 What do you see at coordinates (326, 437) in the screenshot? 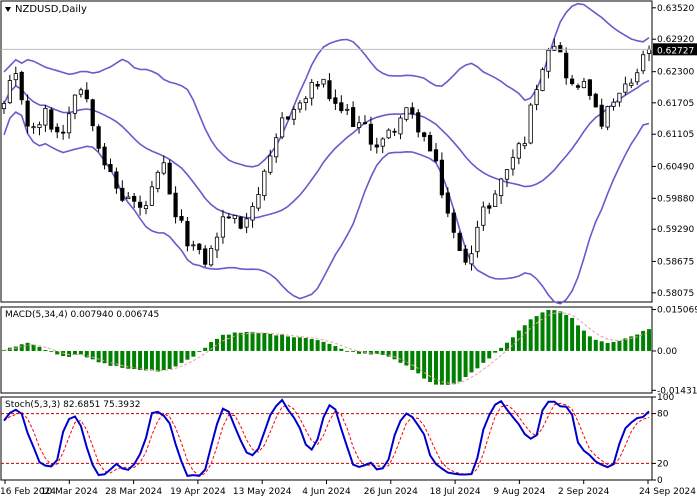
I see `stoch-main-line` at bounding box center [326, 437].